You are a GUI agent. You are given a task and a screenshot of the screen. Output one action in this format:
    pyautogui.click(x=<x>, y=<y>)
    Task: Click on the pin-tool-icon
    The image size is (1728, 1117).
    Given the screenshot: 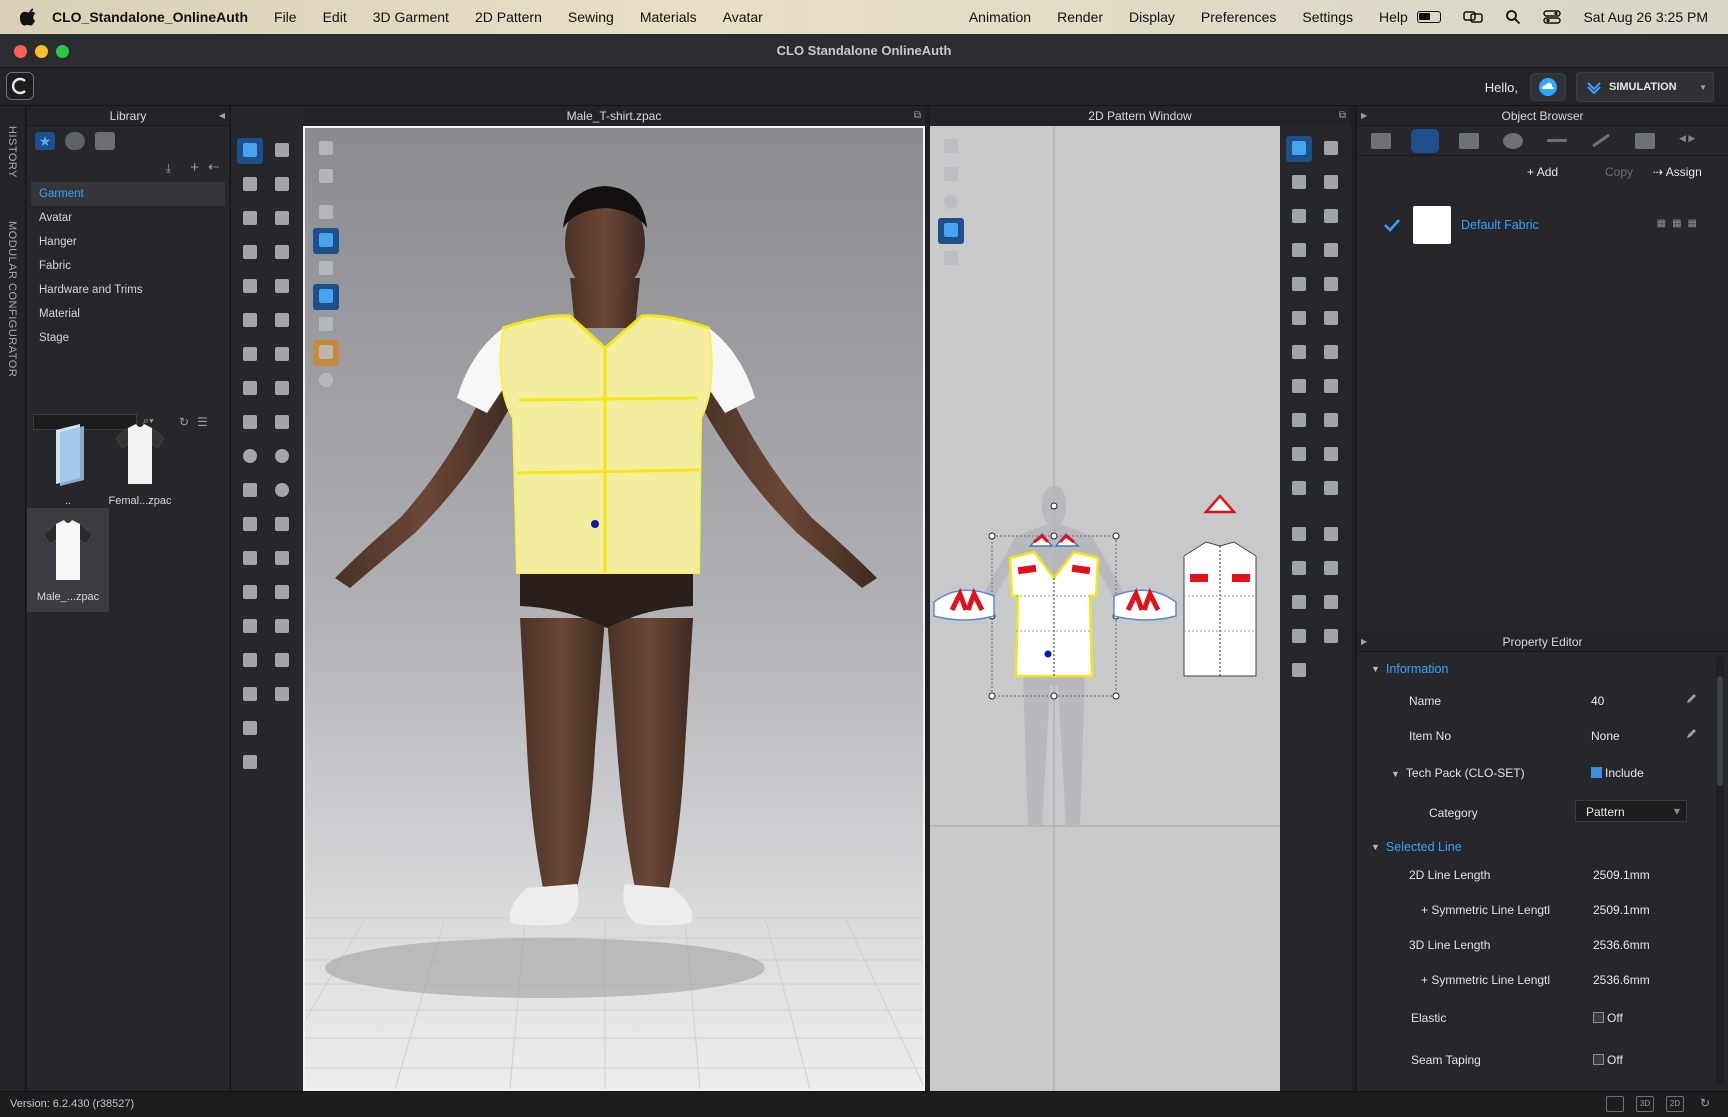 What is the action you would take?
    pyautogui.click(x=282, y=321)
    